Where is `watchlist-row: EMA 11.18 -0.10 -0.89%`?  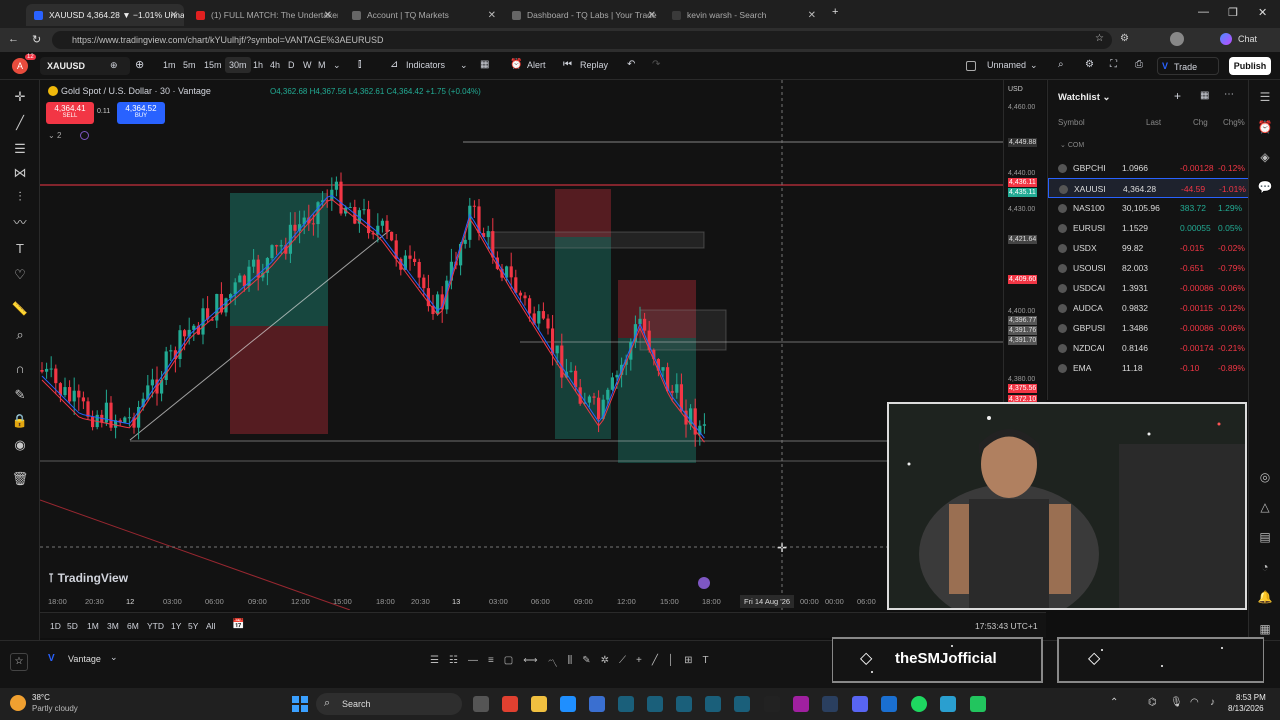
watchlist-row: EMA 11.18 -0.10 -0.89% is located at coordinates (1148, 368).